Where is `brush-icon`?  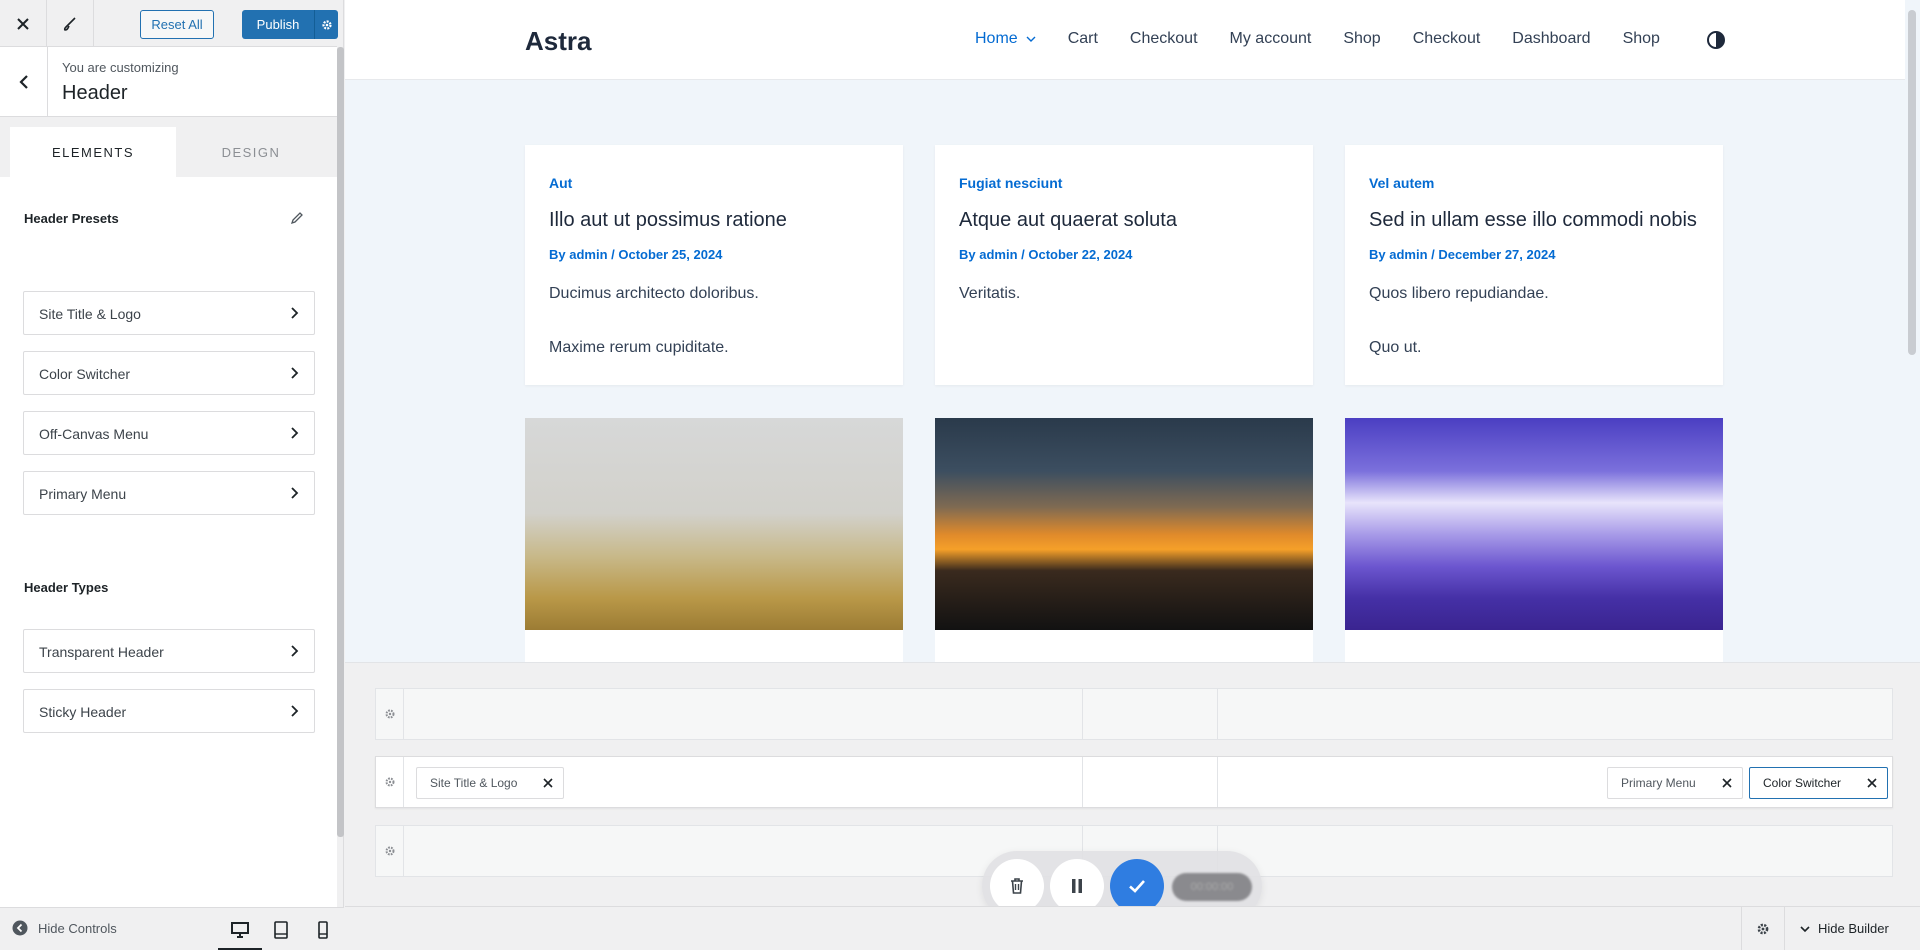
brush-icon is located at coordinates (69, 23).